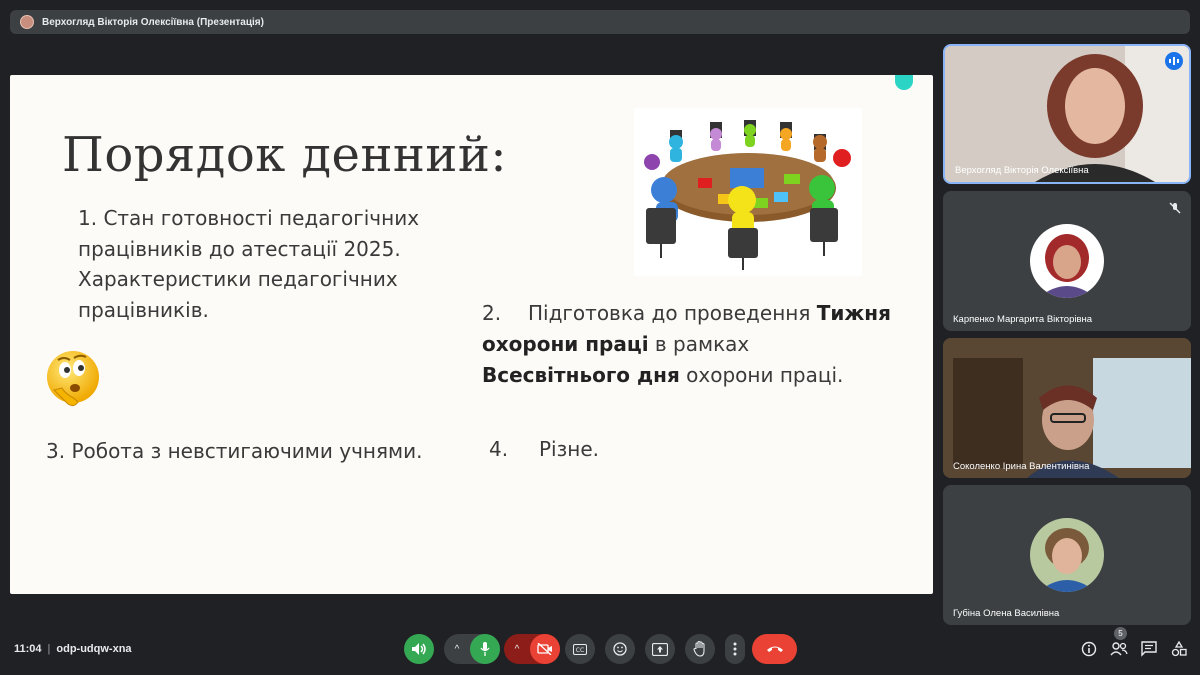 The image size is (1200, 675). I want to click on mic-icon, so click(485, 649).